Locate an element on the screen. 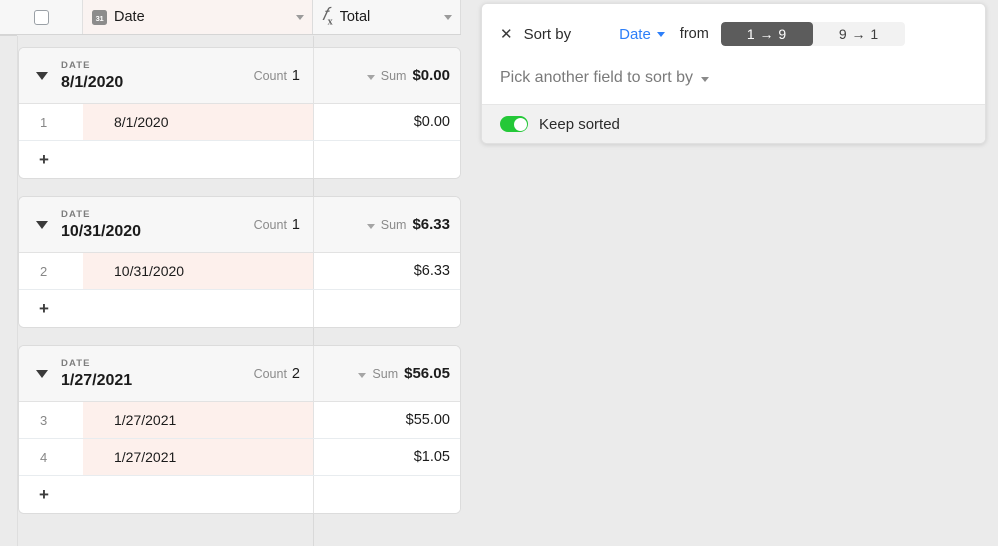  sort-descending-button: 9 → 1 is located at coordinates (859, 34).